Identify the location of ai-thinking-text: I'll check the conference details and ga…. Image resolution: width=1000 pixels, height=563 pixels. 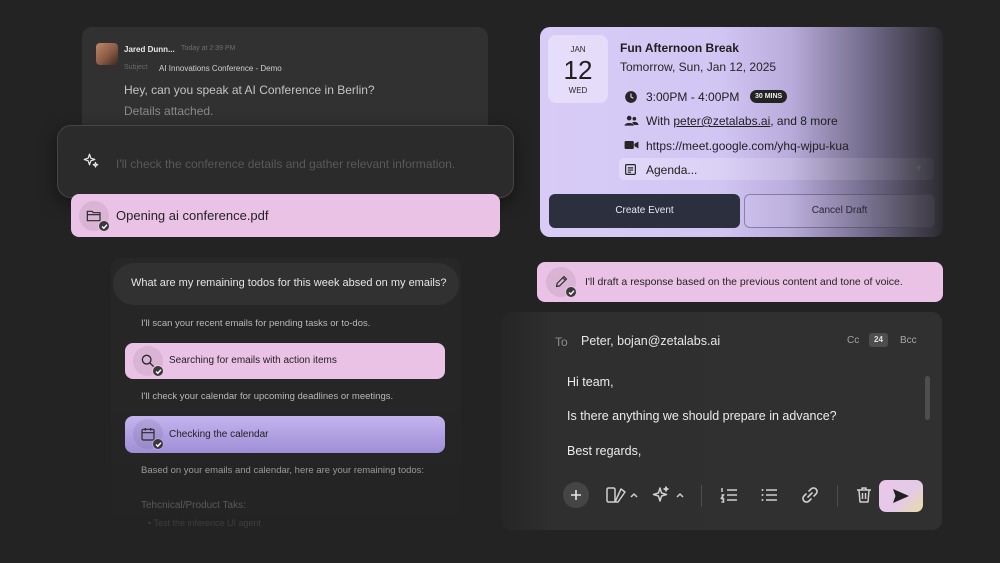
(286, 164).